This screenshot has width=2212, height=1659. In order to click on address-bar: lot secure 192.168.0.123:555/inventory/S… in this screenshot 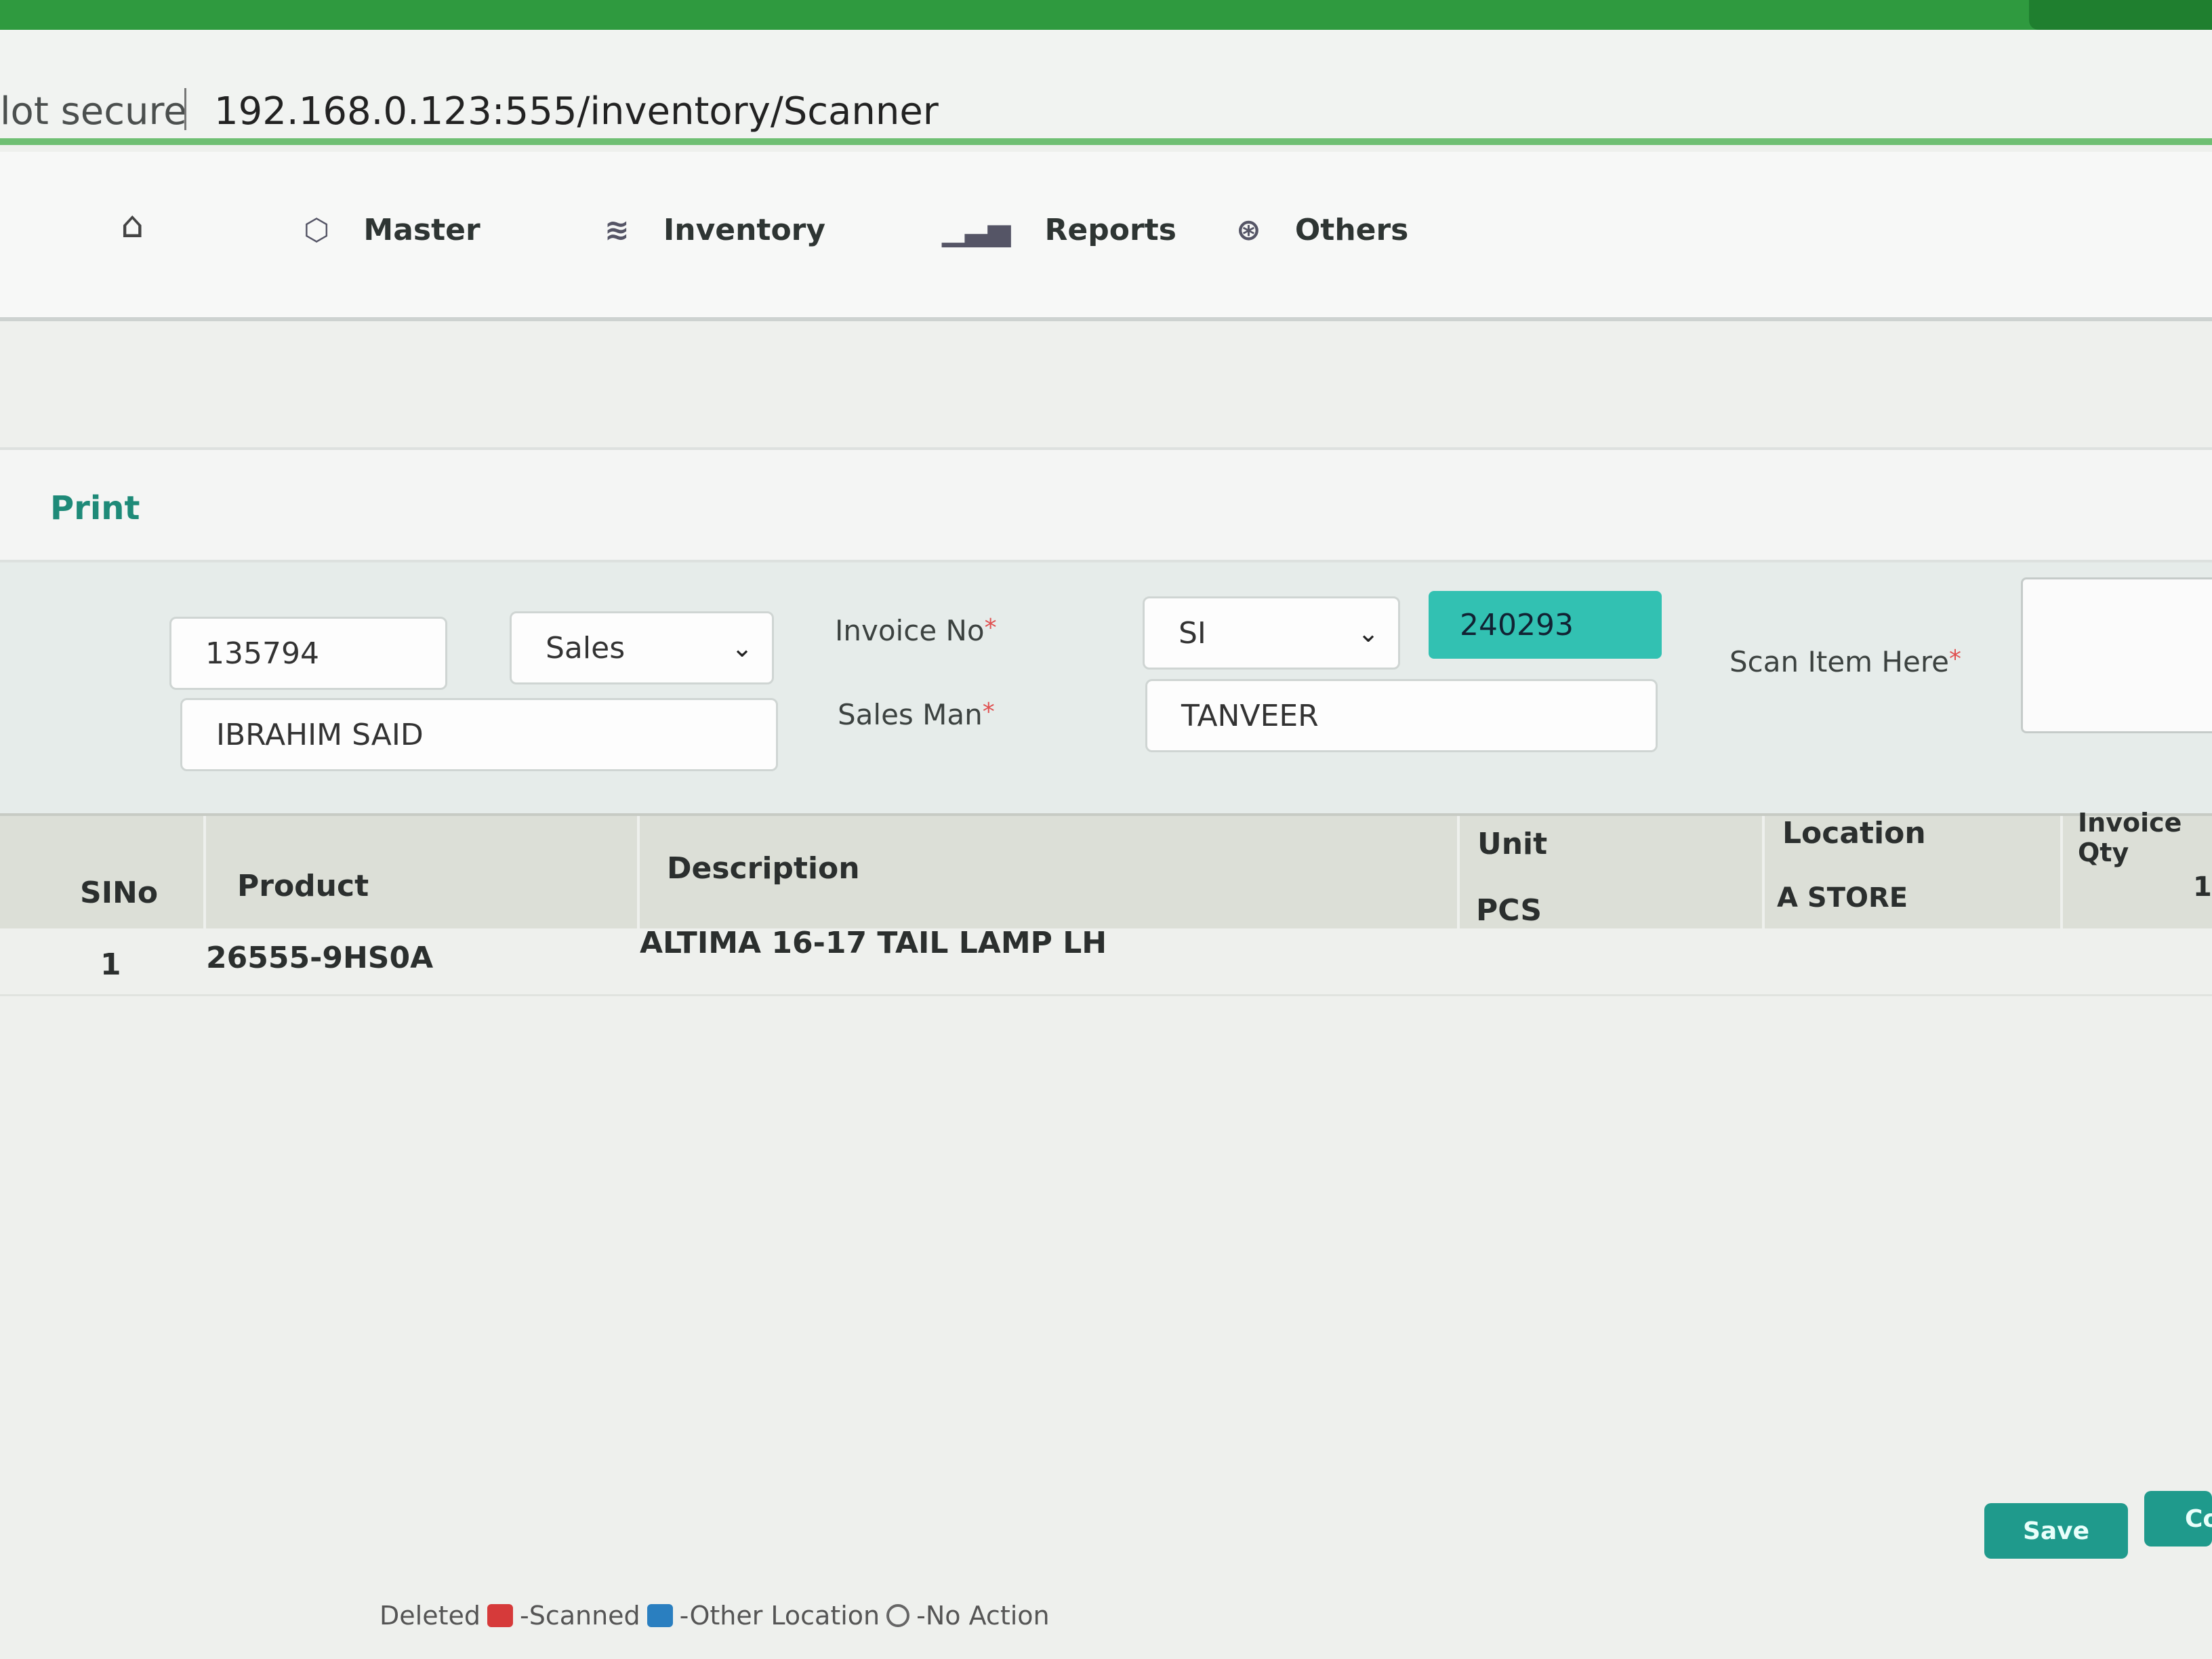, I will do `click(1106, 87)`.